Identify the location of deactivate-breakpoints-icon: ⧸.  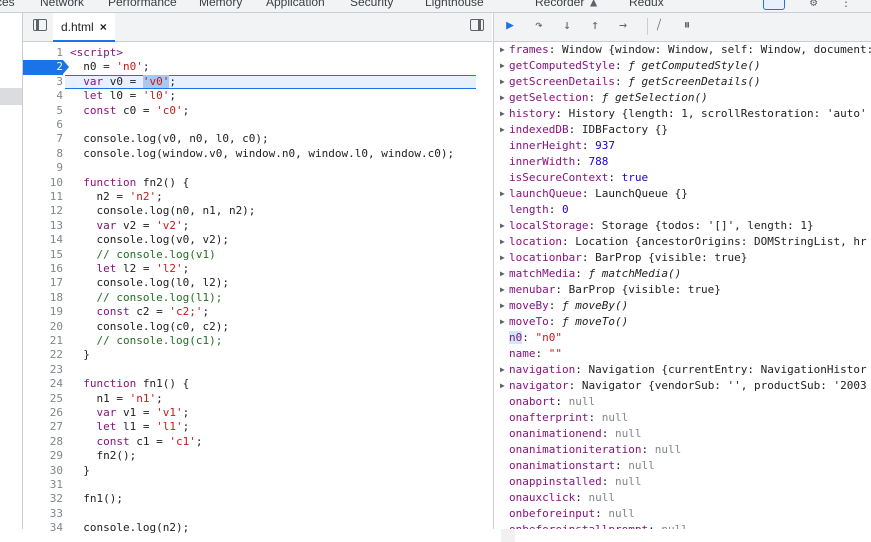
(659, 26).